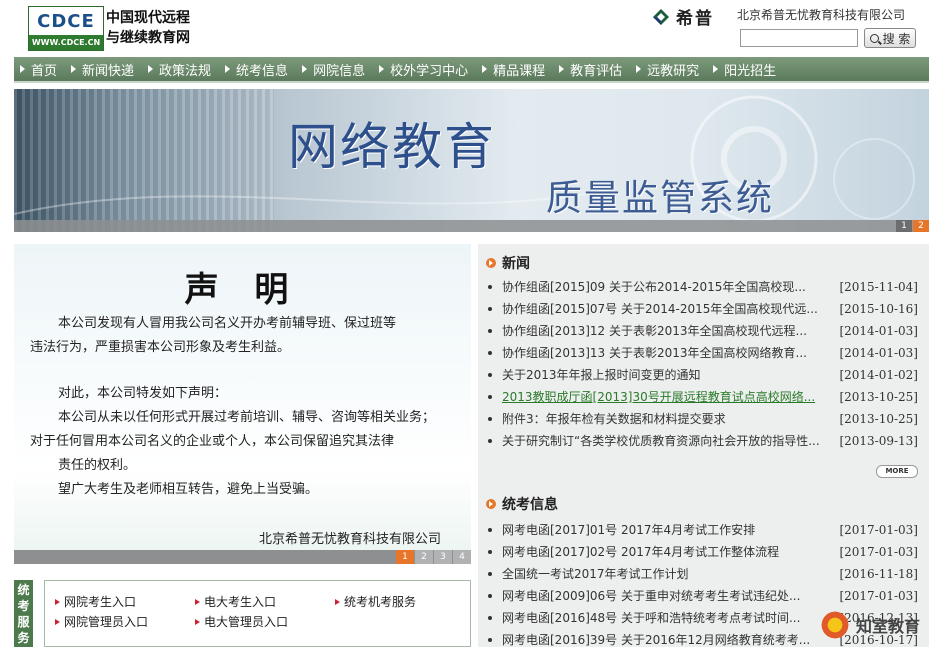  I want to click on nav-item-policy: 政策法规, so click(180, 69).